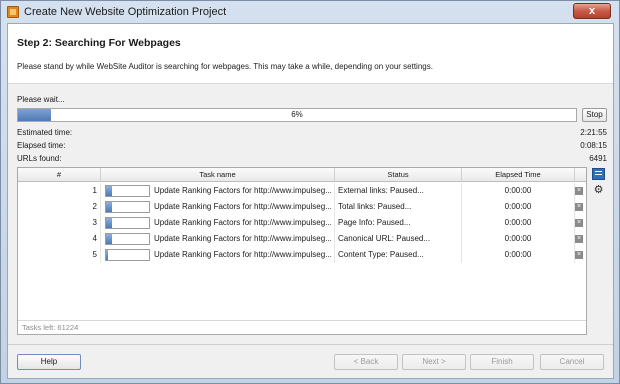 Image resolution: width=620 pixels, height=384 pixels. Describe the element at coordinates (310, 344) in the screenshot. I see `footer-divider` at that location.